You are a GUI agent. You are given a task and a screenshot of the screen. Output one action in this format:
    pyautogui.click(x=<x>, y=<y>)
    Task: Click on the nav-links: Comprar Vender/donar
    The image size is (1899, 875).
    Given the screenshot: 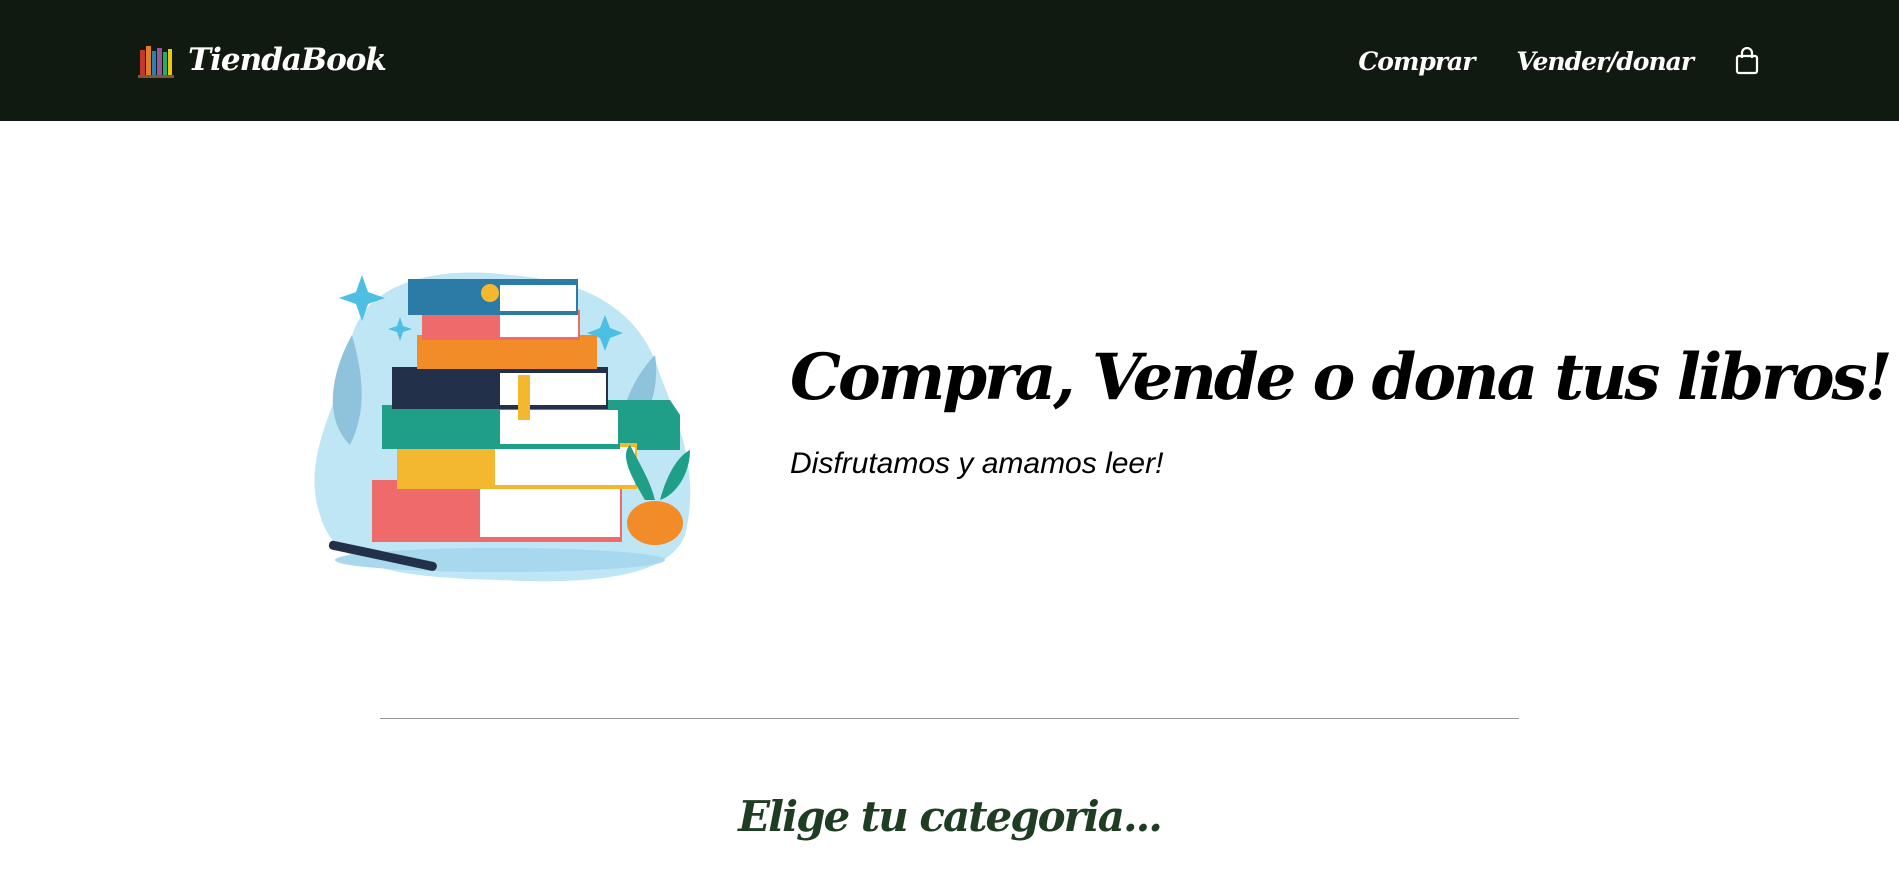 What is the action you would take?
    pyautogui.click(x=1537, y=61)
    